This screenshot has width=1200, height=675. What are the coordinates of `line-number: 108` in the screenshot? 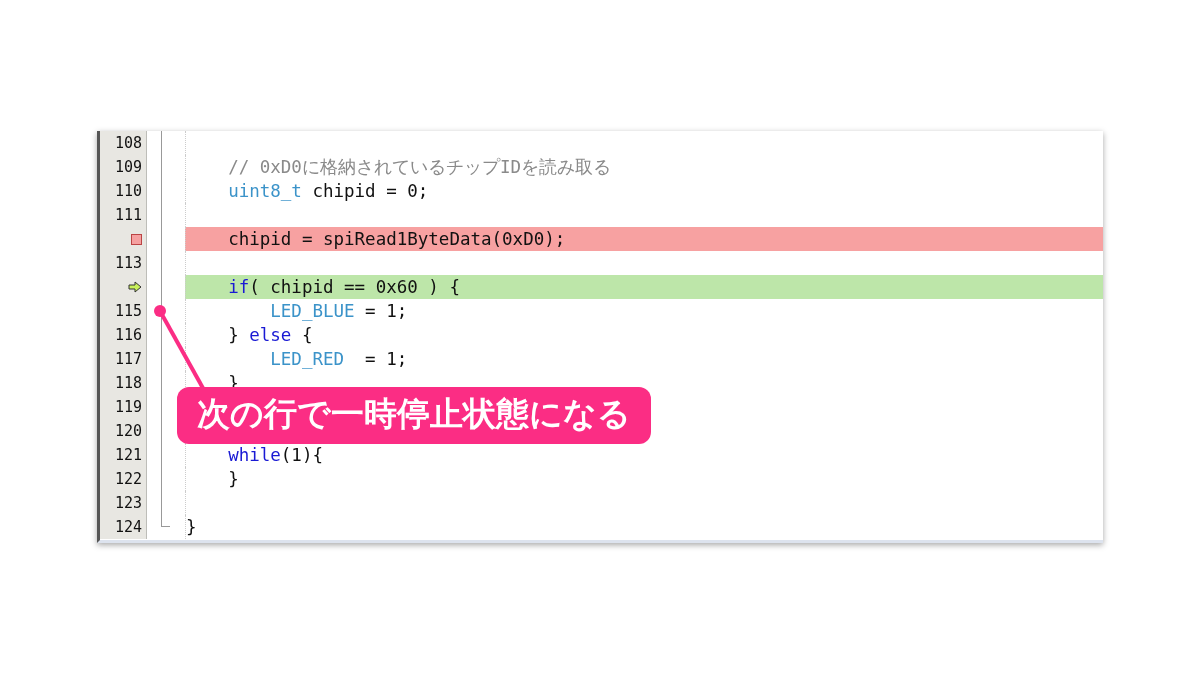 It's located at (123, 143).